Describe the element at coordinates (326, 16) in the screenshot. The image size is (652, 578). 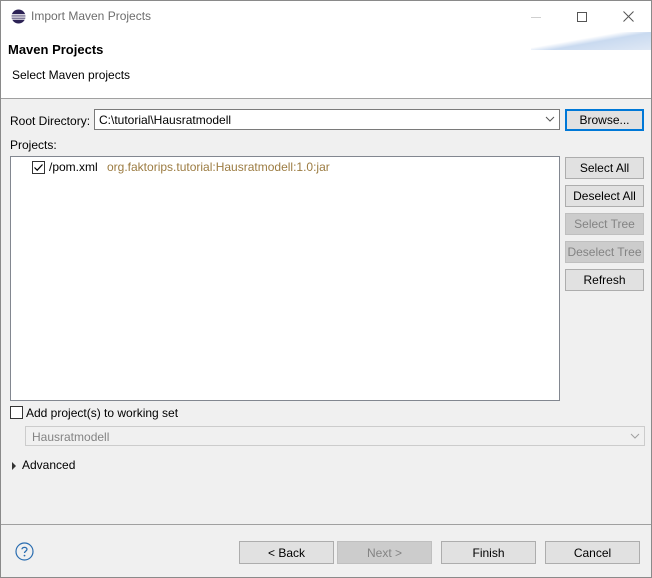
I see `title-bar: Import Maven Projects` at that location.